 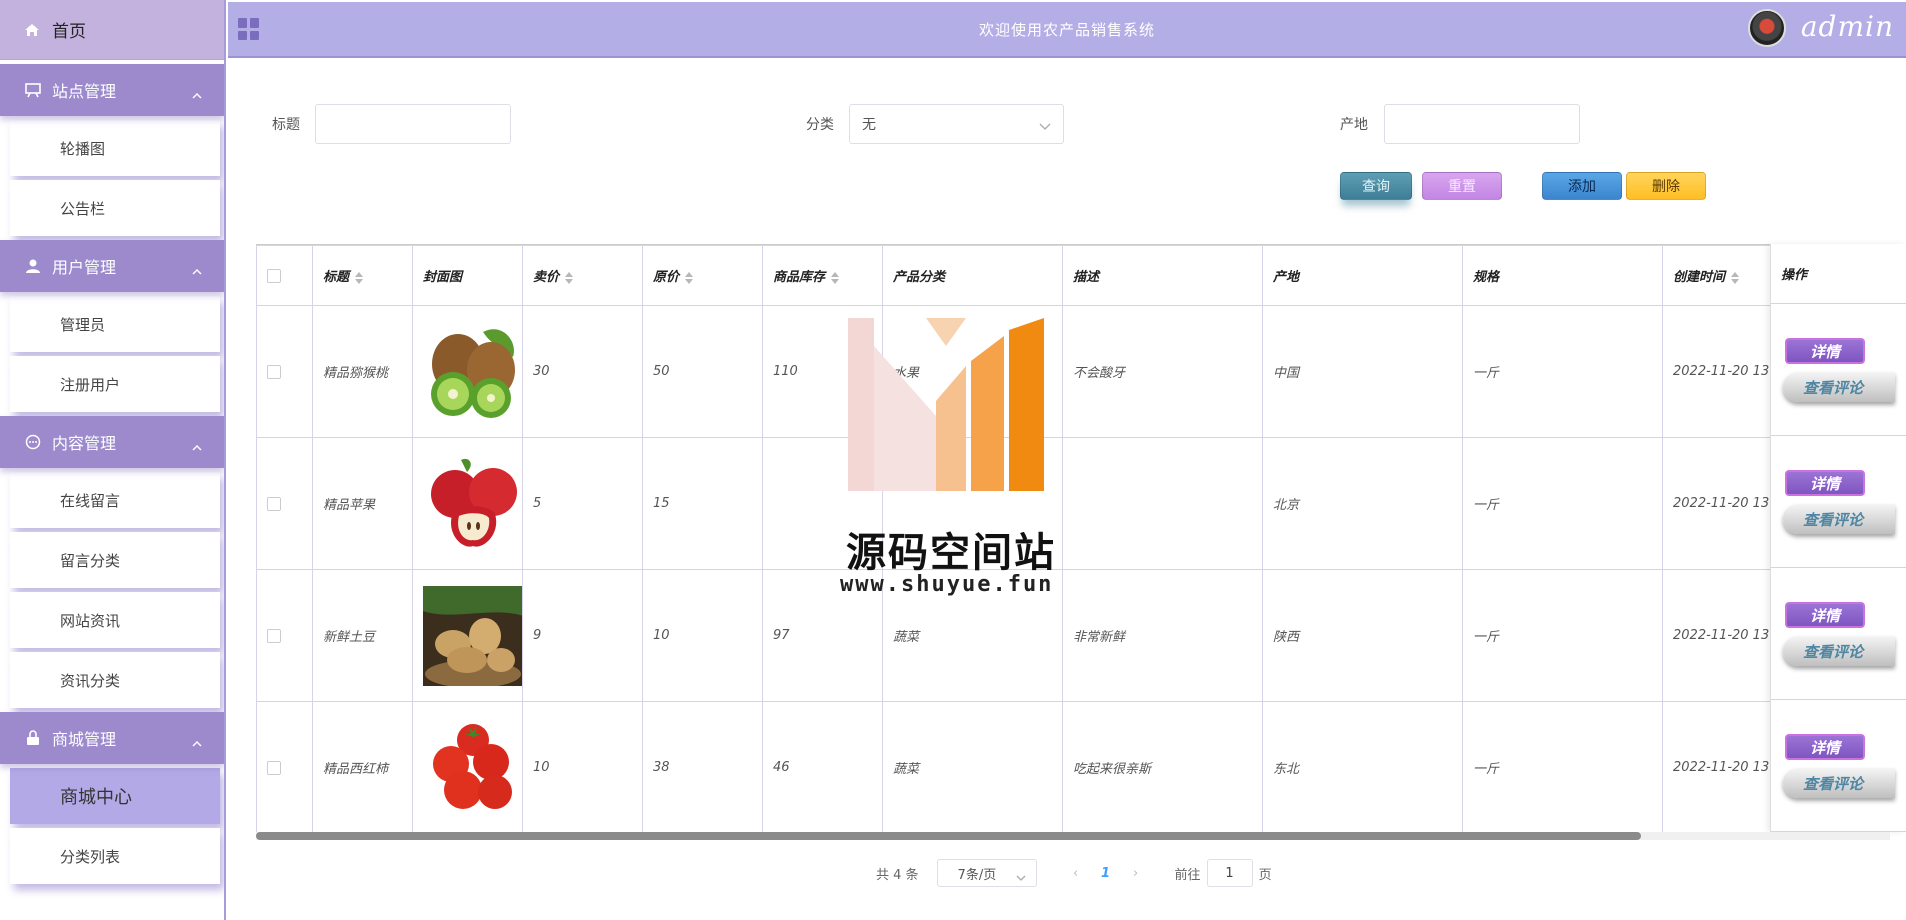 What do you see at coordinates (115, 856) in the screenshot?
I see `sidebar-item-category-list: 分类列表` at bounding box center [115, 856].